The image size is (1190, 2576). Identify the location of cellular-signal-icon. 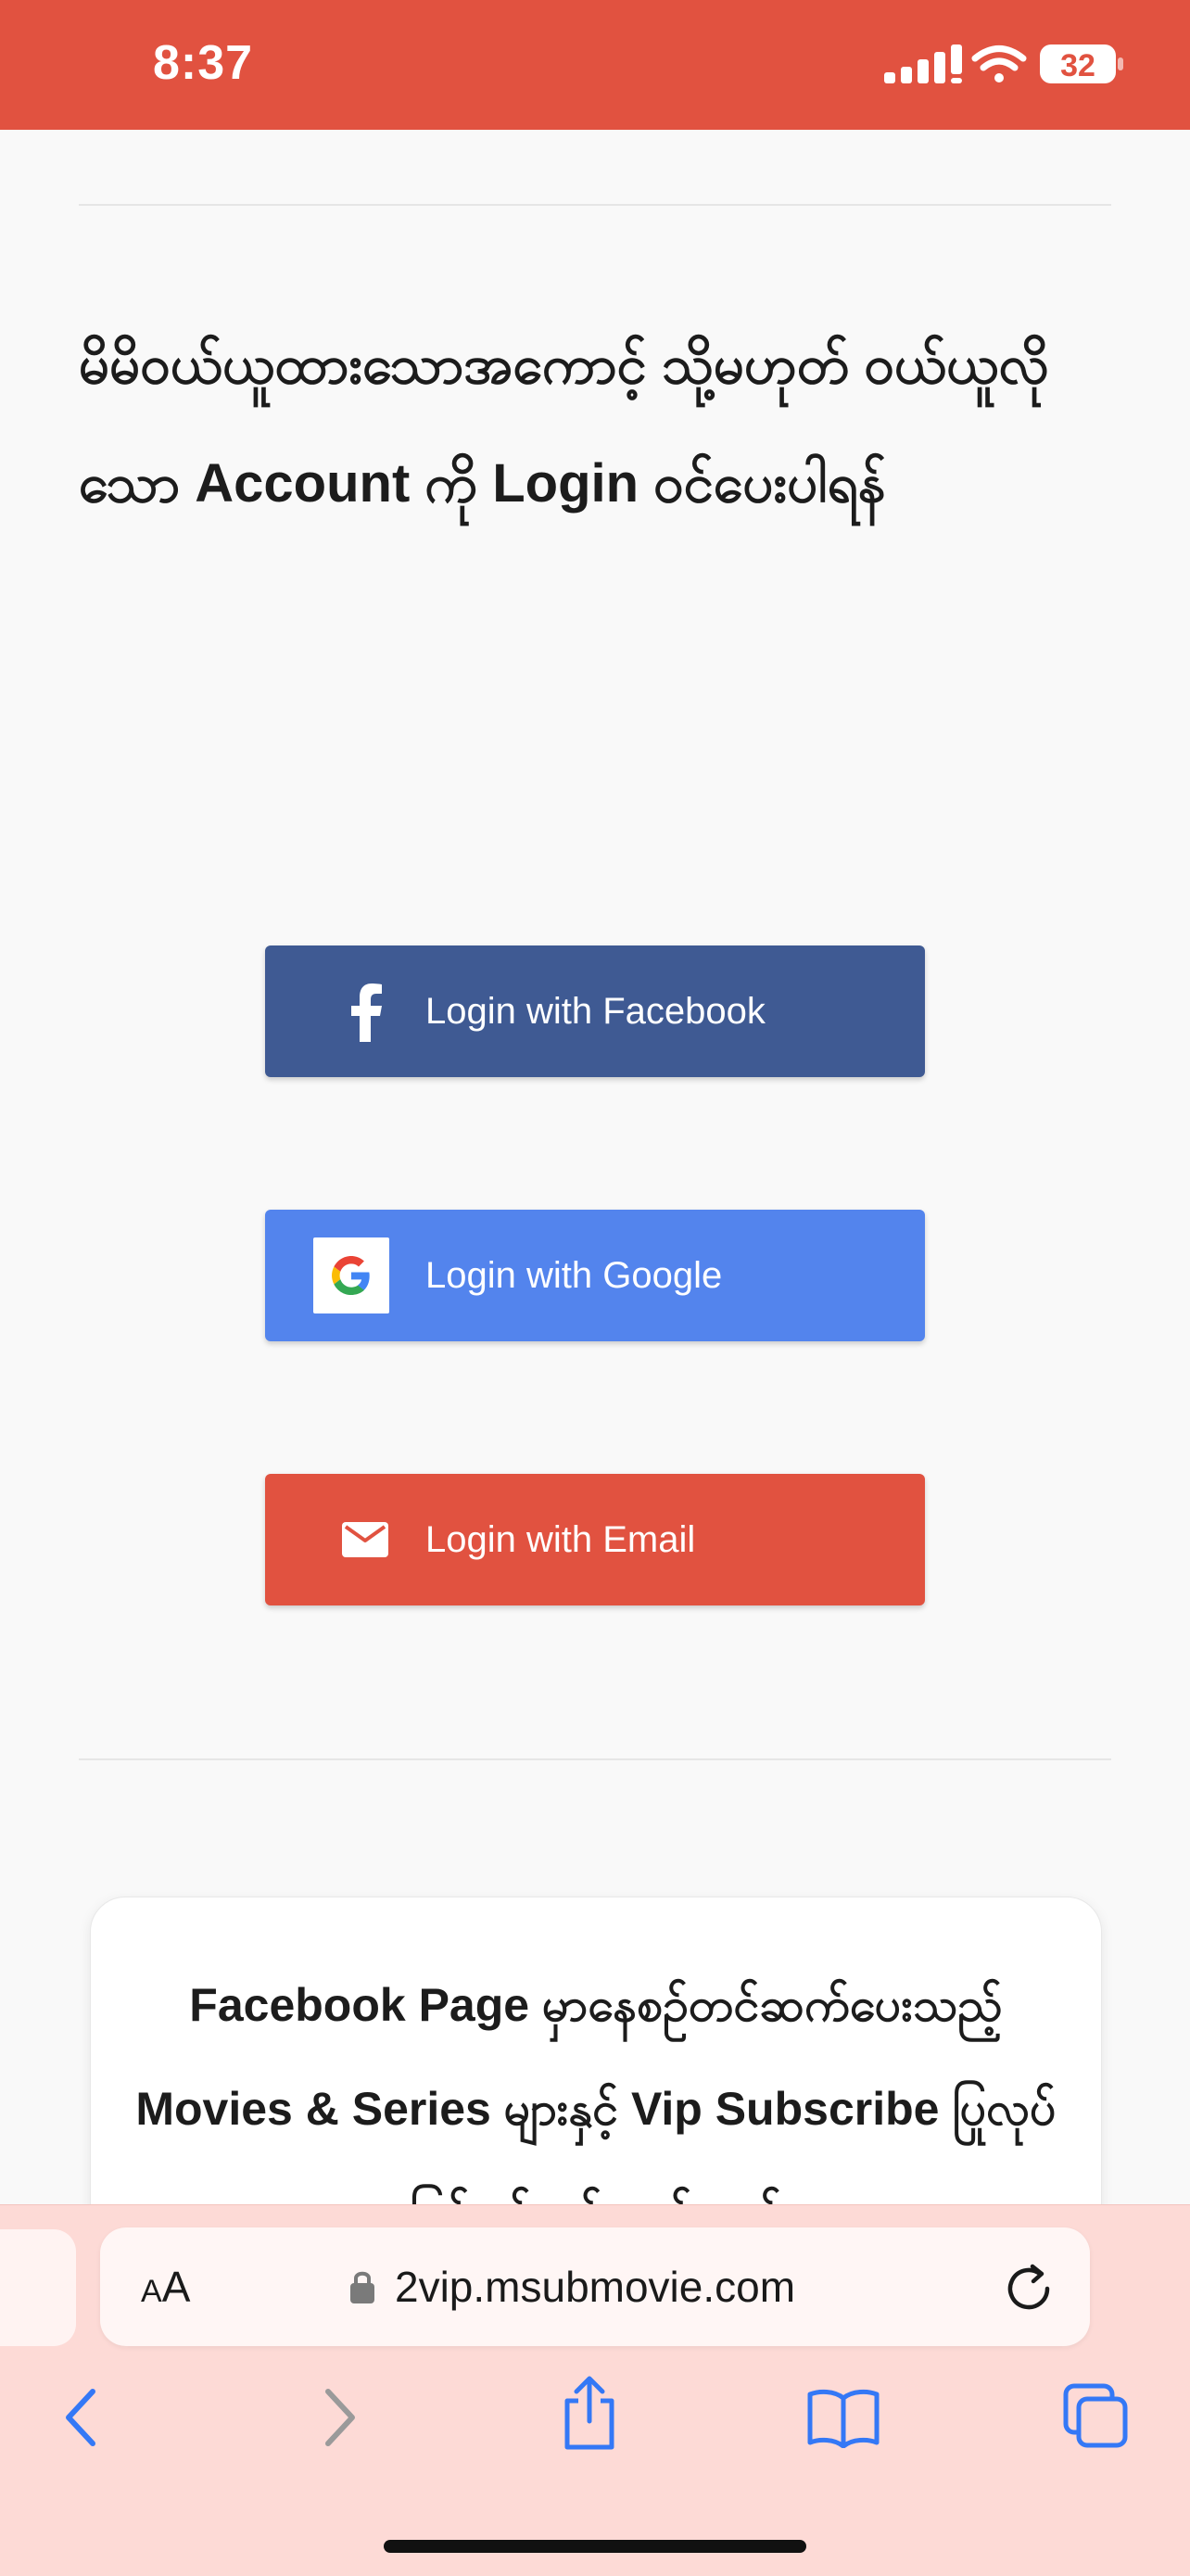
(923, 63).